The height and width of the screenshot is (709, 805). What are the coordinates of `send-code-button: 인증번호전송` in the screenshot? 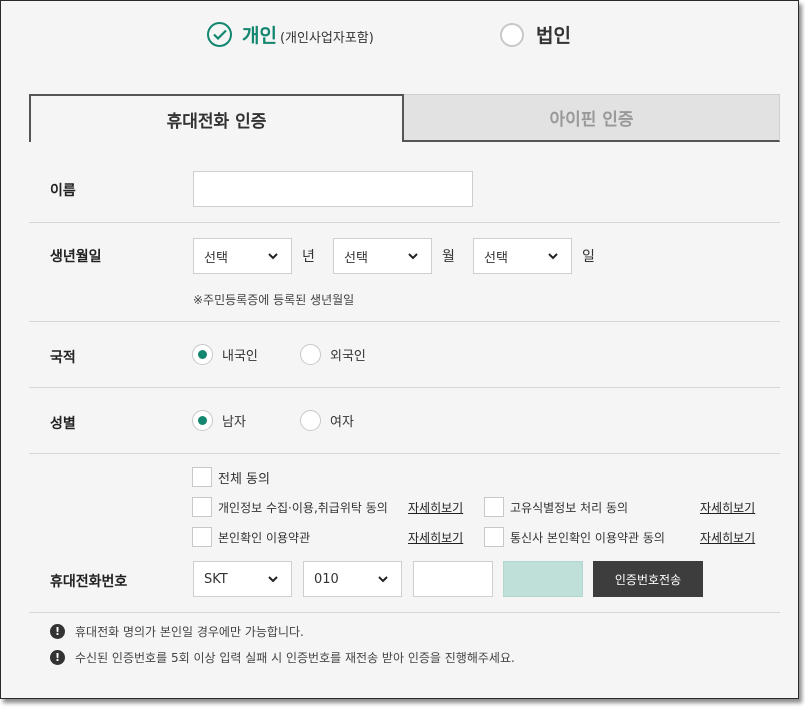 It's located at (648, 579).